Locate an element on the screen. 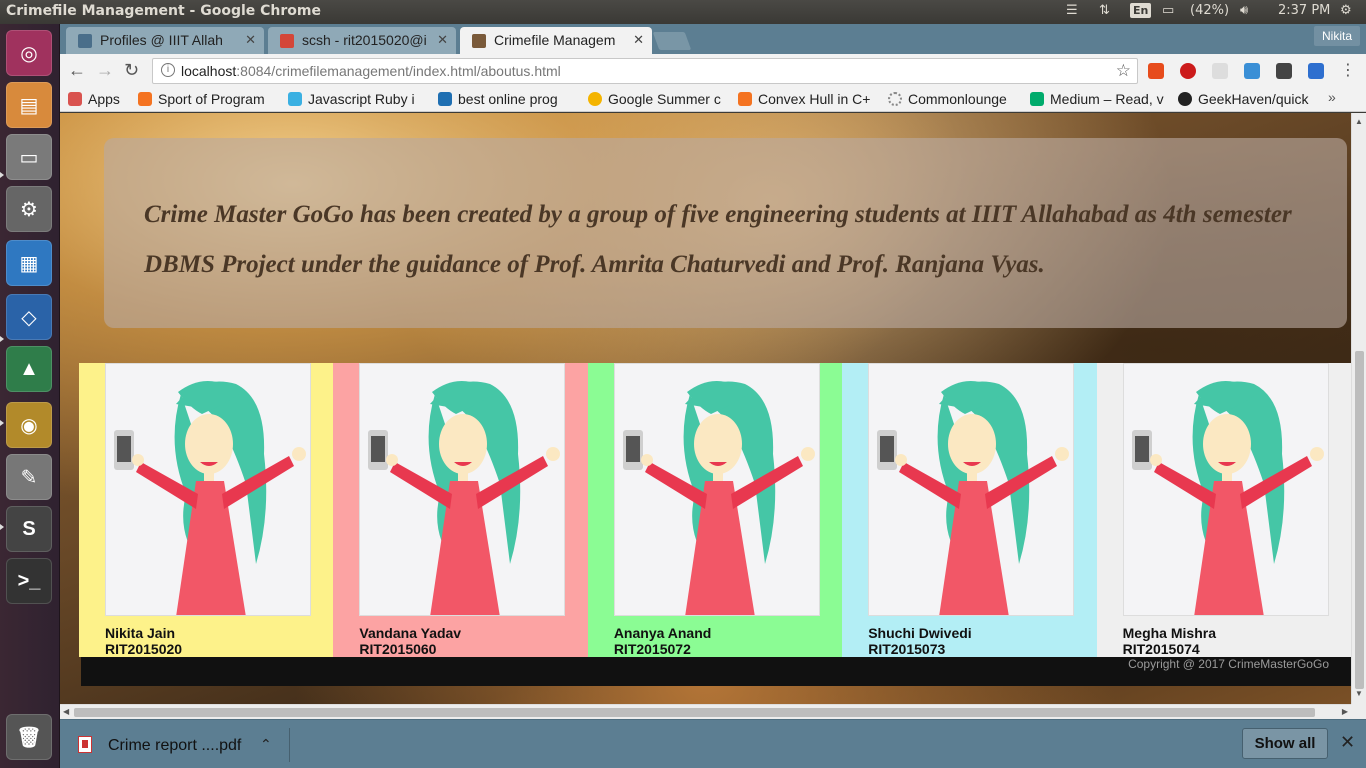 The image size is (1366, 768). member-name: Nikita Jain is located at coordinates (140, 633).